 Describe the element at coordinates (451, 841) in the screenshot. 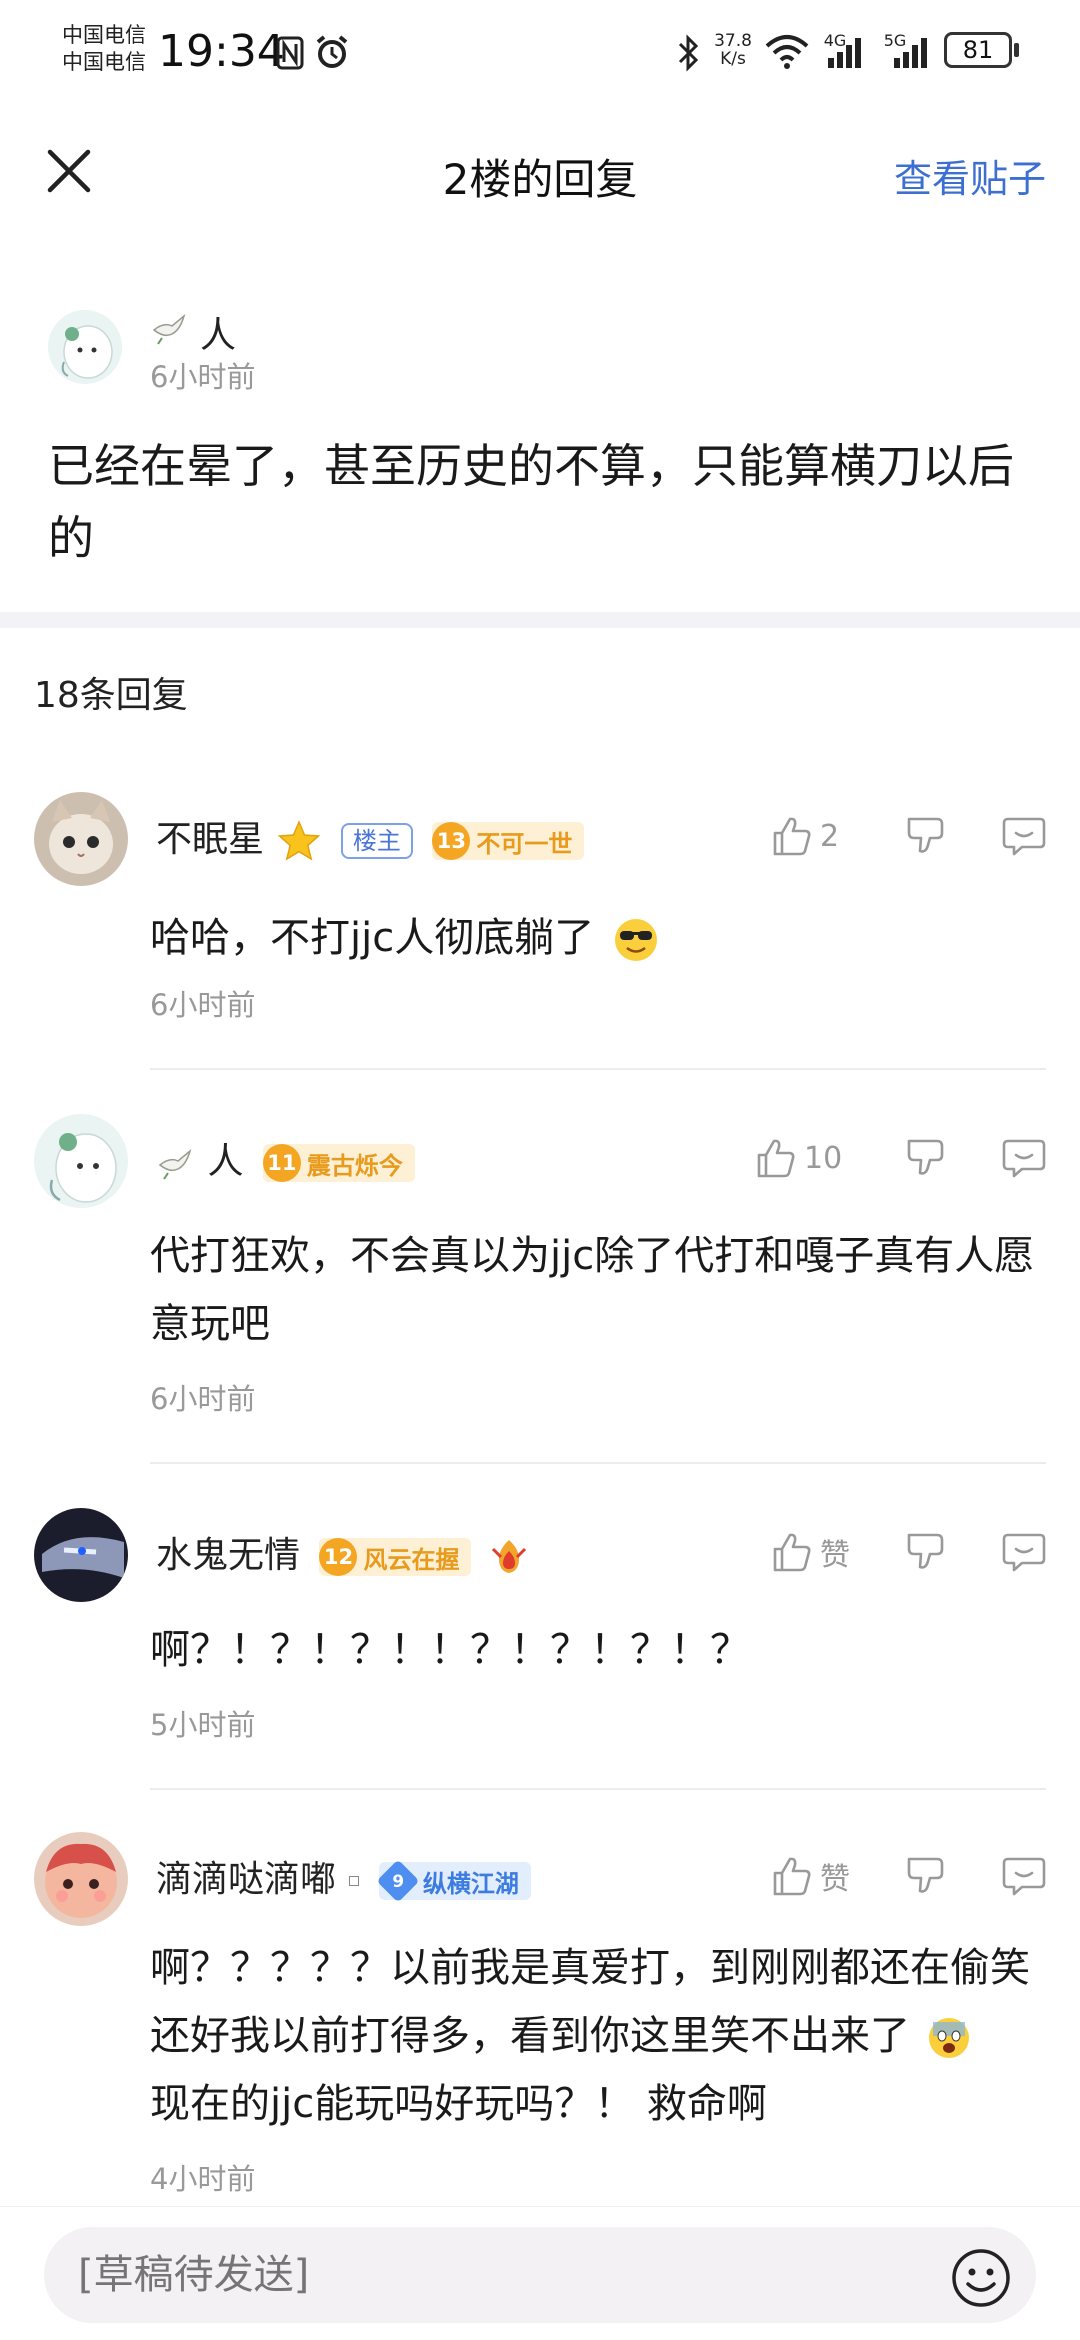

I see `level-number: 13` at that location.